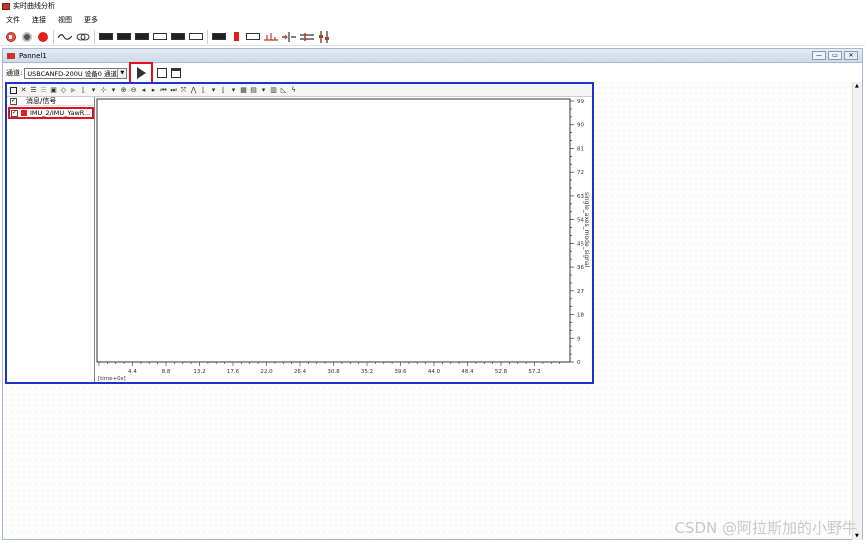 The width and height of the screenshot is (865, 546). What do you see at coordinates (103, 90) in the screenshot?
I see `cursor-icon: ⊹` at bounding box center [103, 90].